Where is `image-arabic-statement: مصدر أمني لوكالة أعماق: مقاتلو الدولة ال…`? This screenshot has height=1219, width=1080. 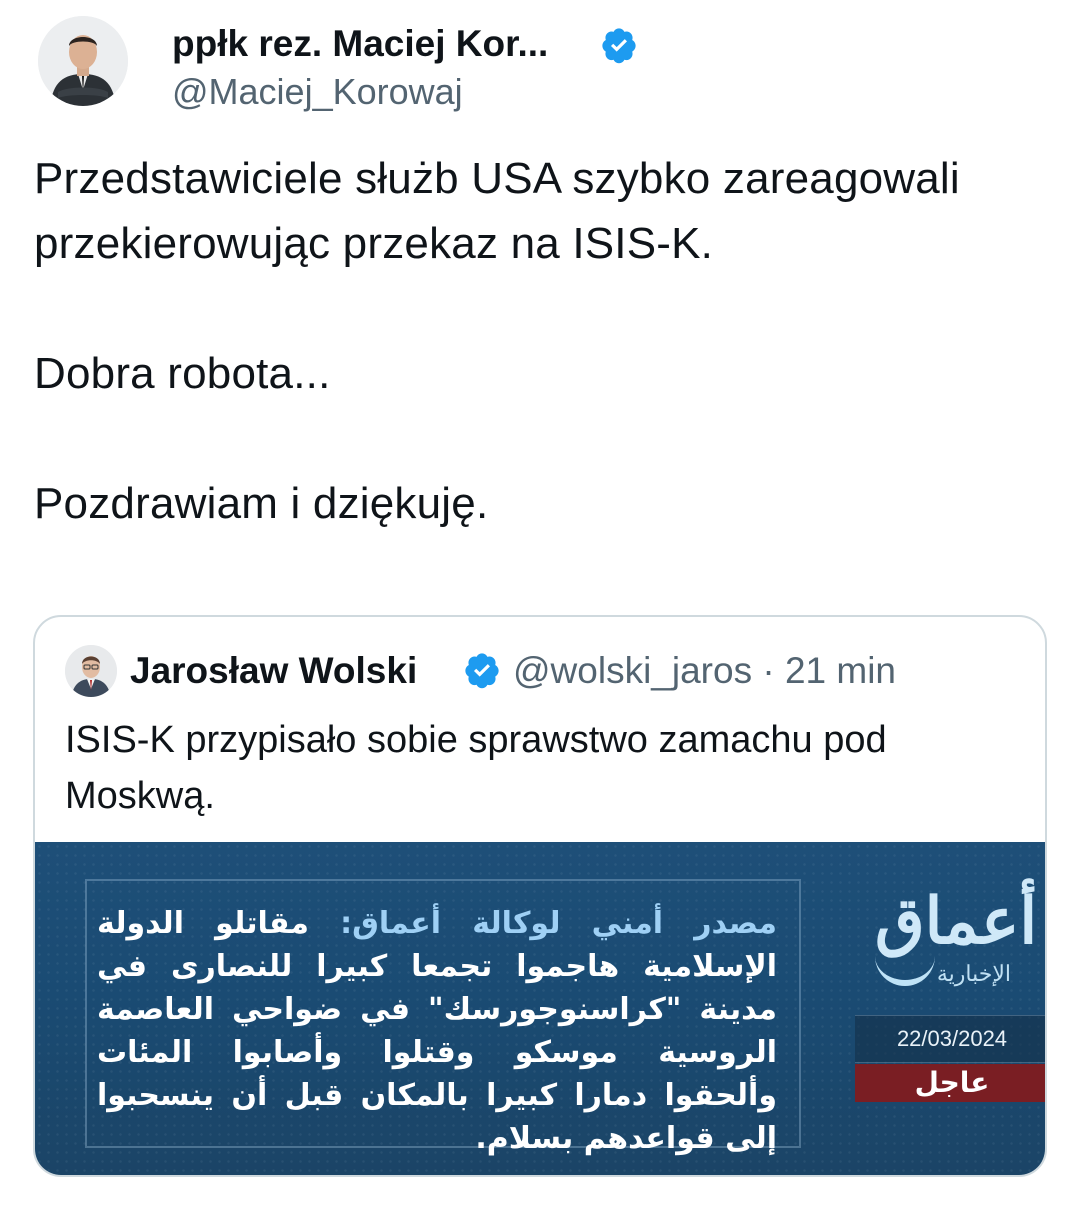
image-arabic-statement: مصدر أمني لوكالة أعماق: مقاتلو الدولة ال… is located at coordinates (437, 1031).